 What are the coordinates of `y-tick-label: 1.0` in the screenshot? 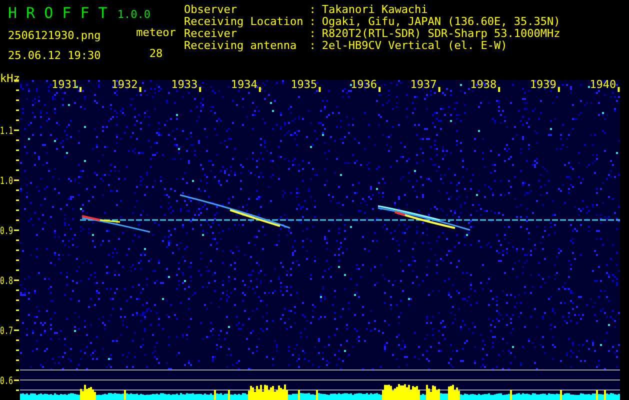 It's located at (9, 181).